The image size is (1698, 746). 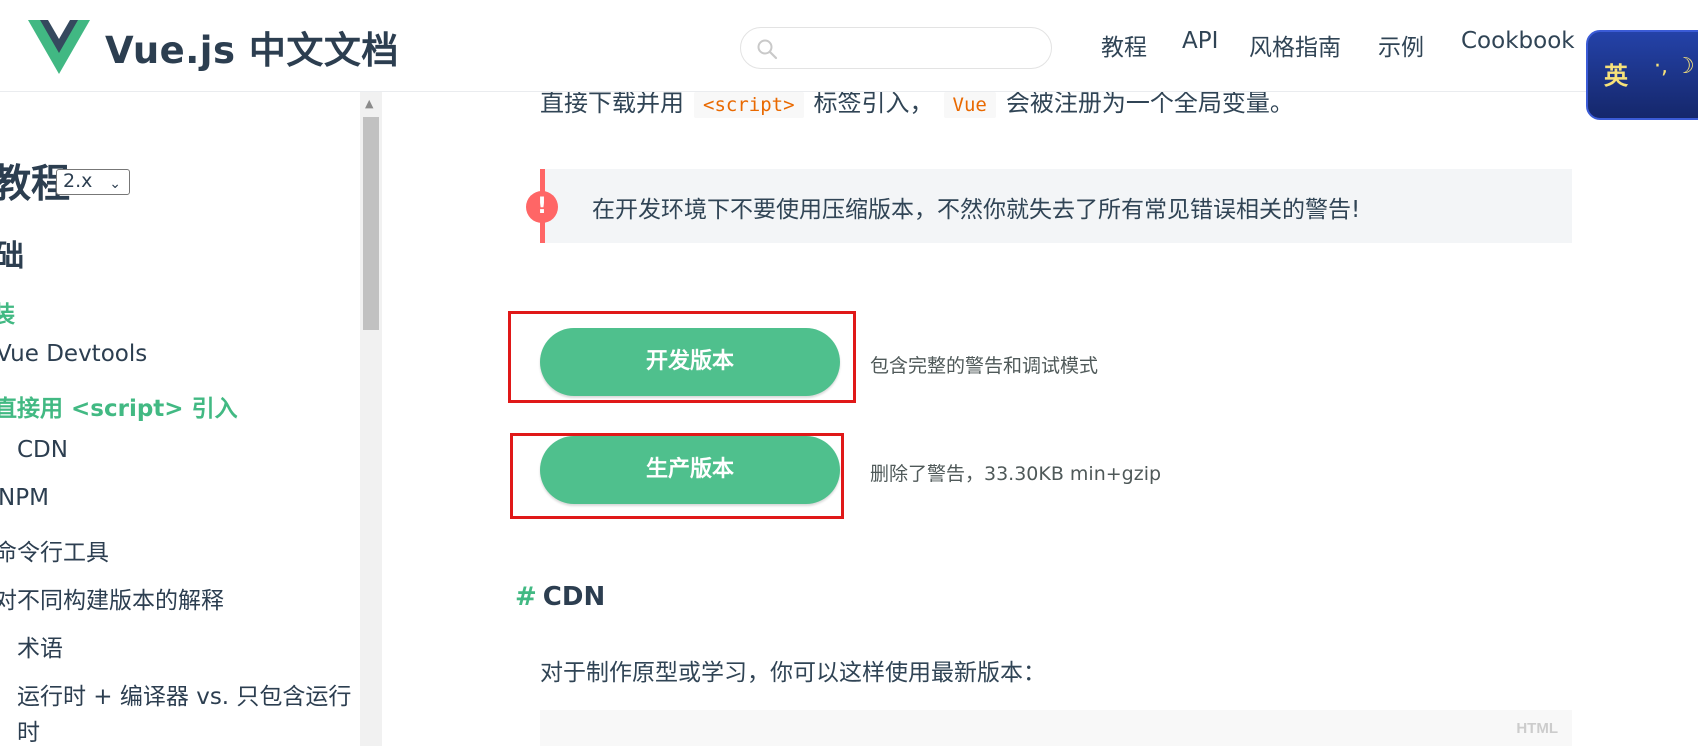 What do you see at coordinates (984, 366) in the screenshot?
I see `dev-version-desc: 包含完整的警告和调试模式` at bounding box center [984, 366].